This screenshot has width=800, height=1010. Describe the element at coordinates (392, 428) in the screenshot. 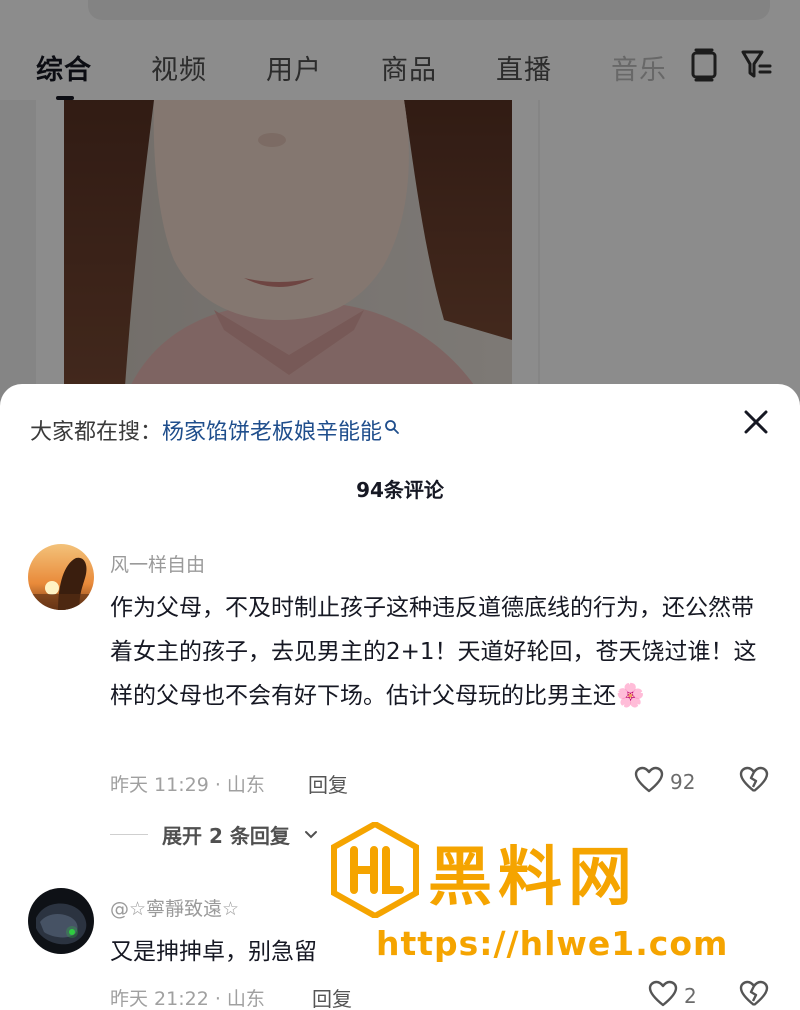

I see `search-icon` at that location.